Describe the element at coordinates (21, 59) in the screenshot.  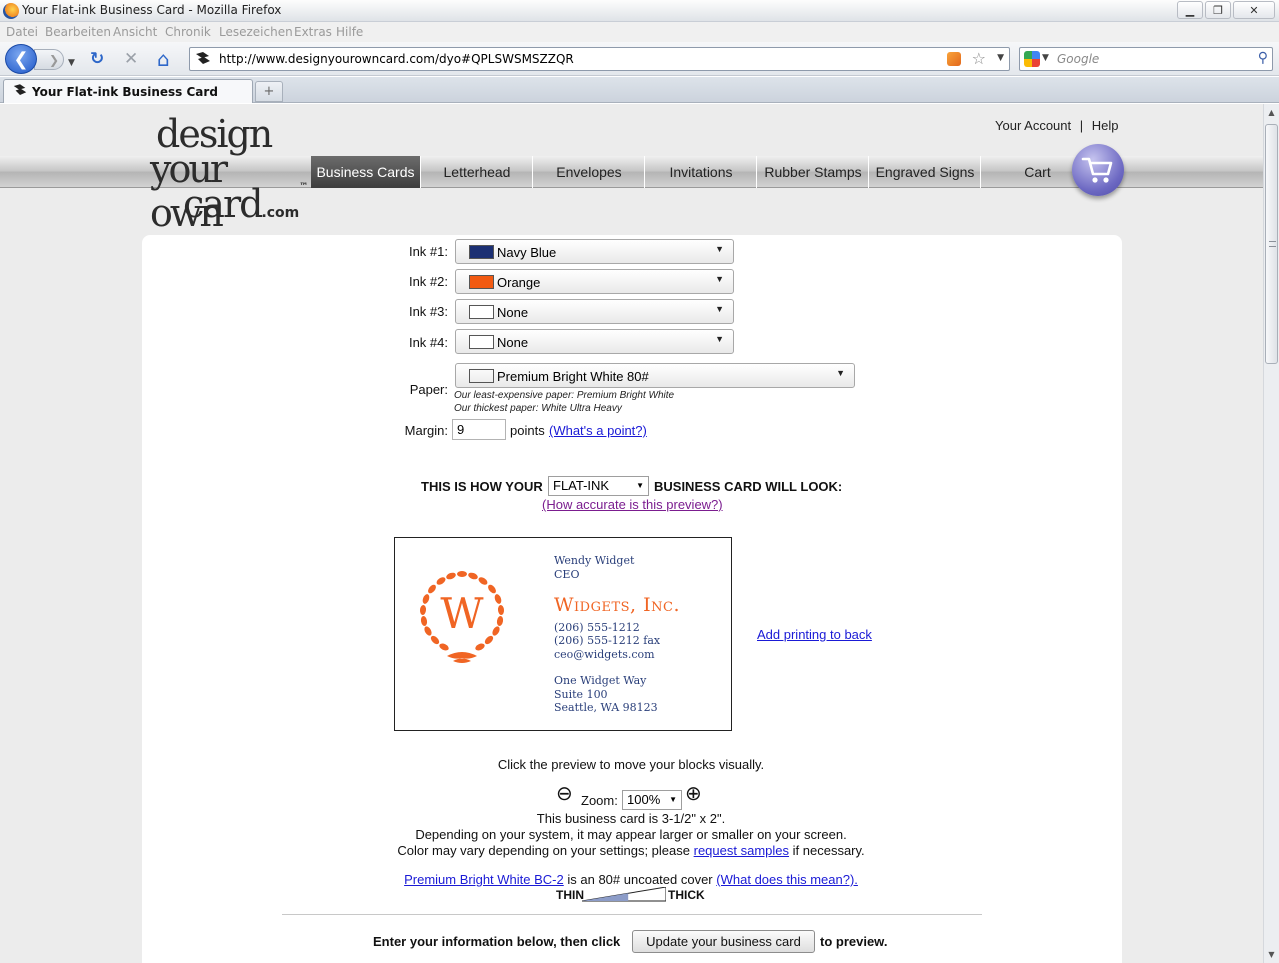
I see `back-button: ❮` at that location.